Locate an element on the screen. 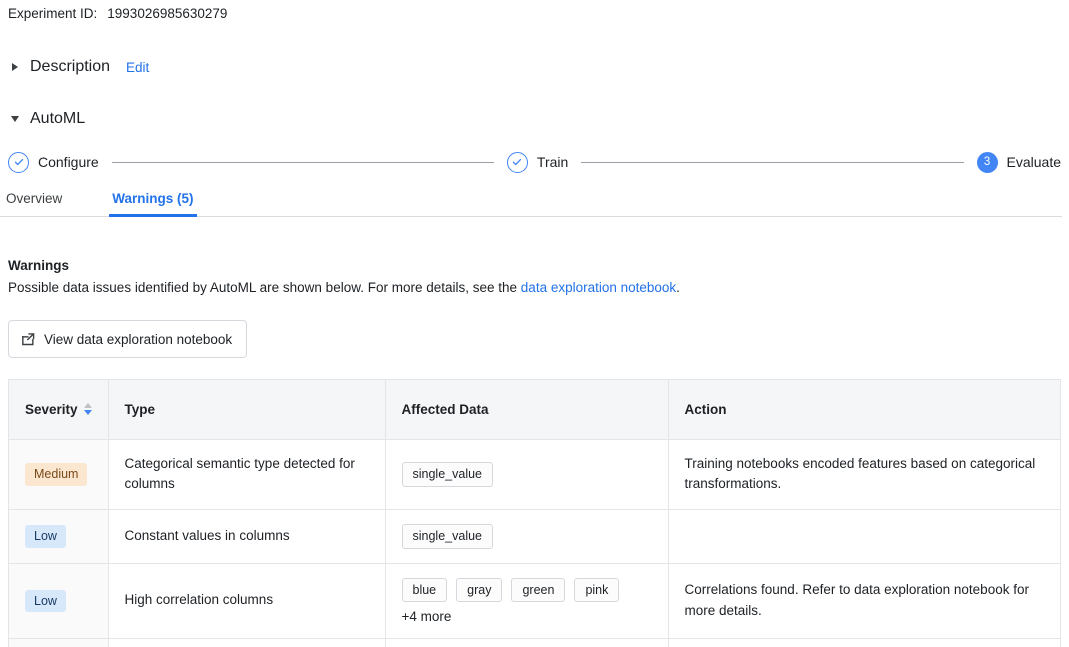  step-configure-label: Configure is located at coordinates (68, 162).